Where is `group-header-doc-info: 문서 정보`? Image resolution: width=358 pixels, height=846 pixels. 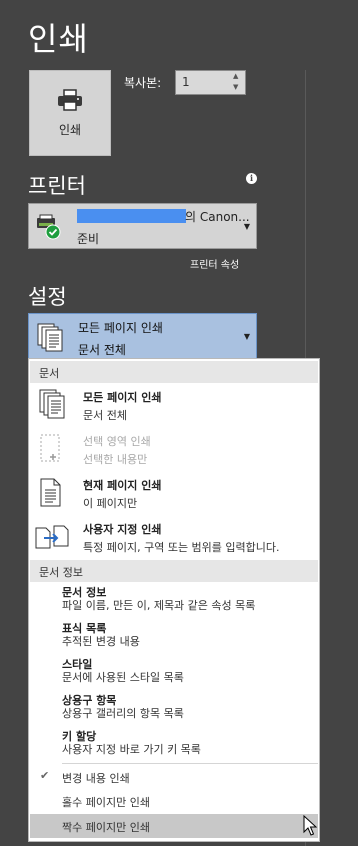
group-header-doc-info: 문서 정보 is located at coordinates (174, 571).